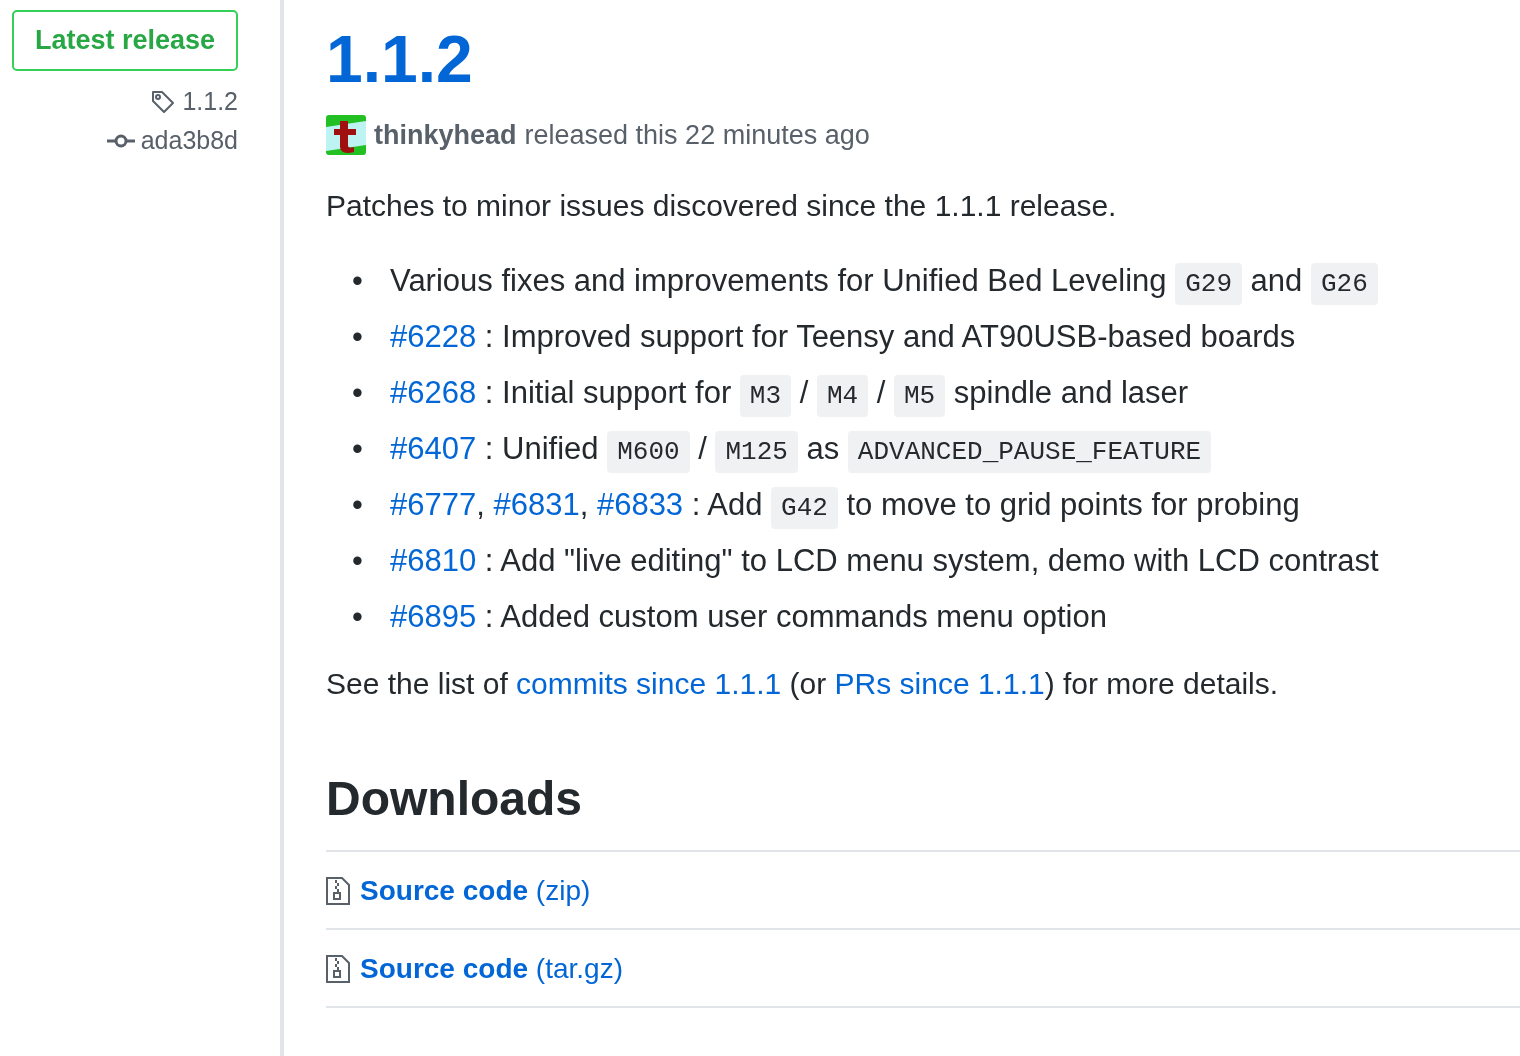 This screenshot has height=1056, width=1520. What do you see at coordinates (120, 140) in the screenshot?
I see `commit-icon` at bounding box center [120, 140].